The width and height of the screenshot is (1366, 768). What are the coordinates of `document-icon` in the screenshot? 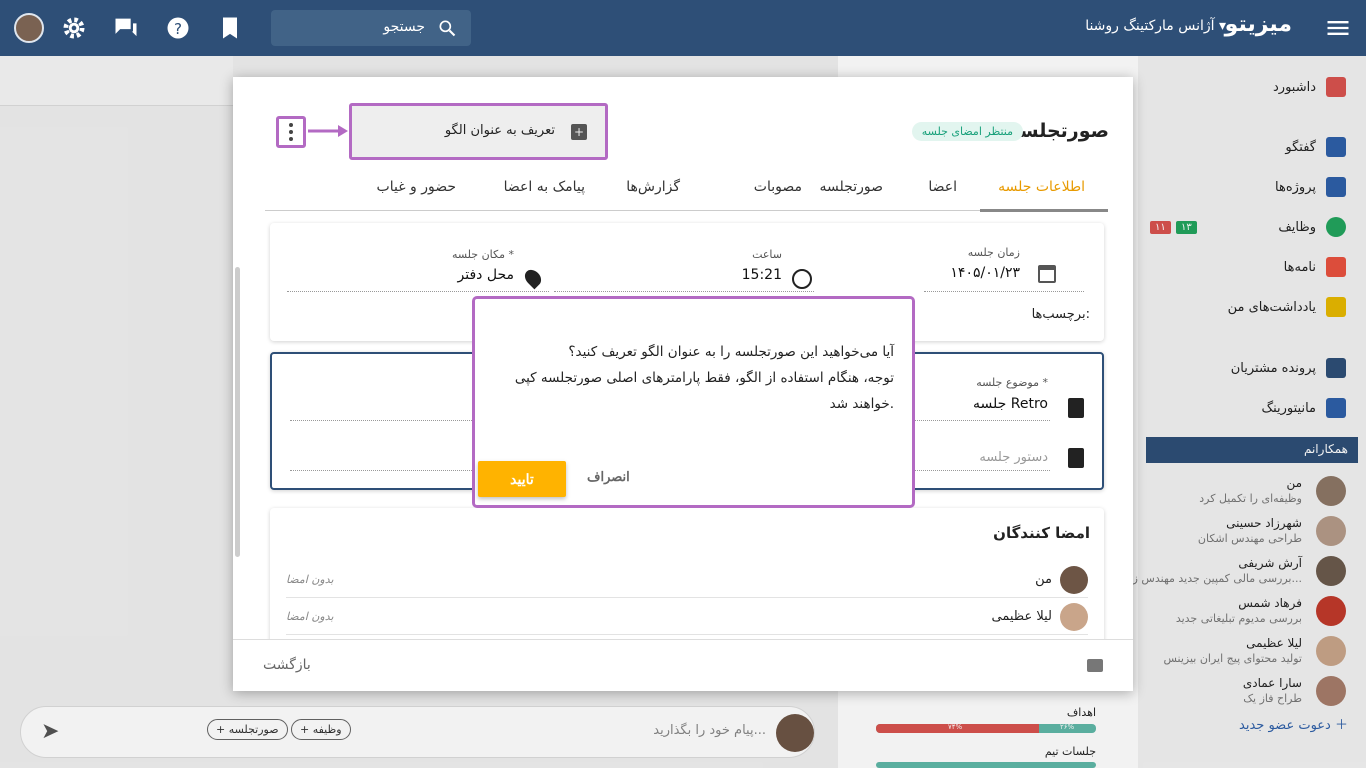 It's located at (1076, 408).